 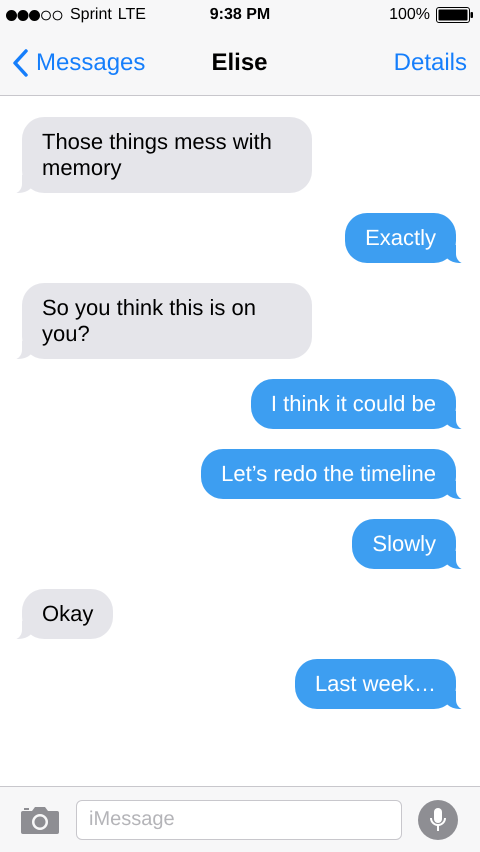 I want to click on back-button: Messages, so click(x=79, y=62).